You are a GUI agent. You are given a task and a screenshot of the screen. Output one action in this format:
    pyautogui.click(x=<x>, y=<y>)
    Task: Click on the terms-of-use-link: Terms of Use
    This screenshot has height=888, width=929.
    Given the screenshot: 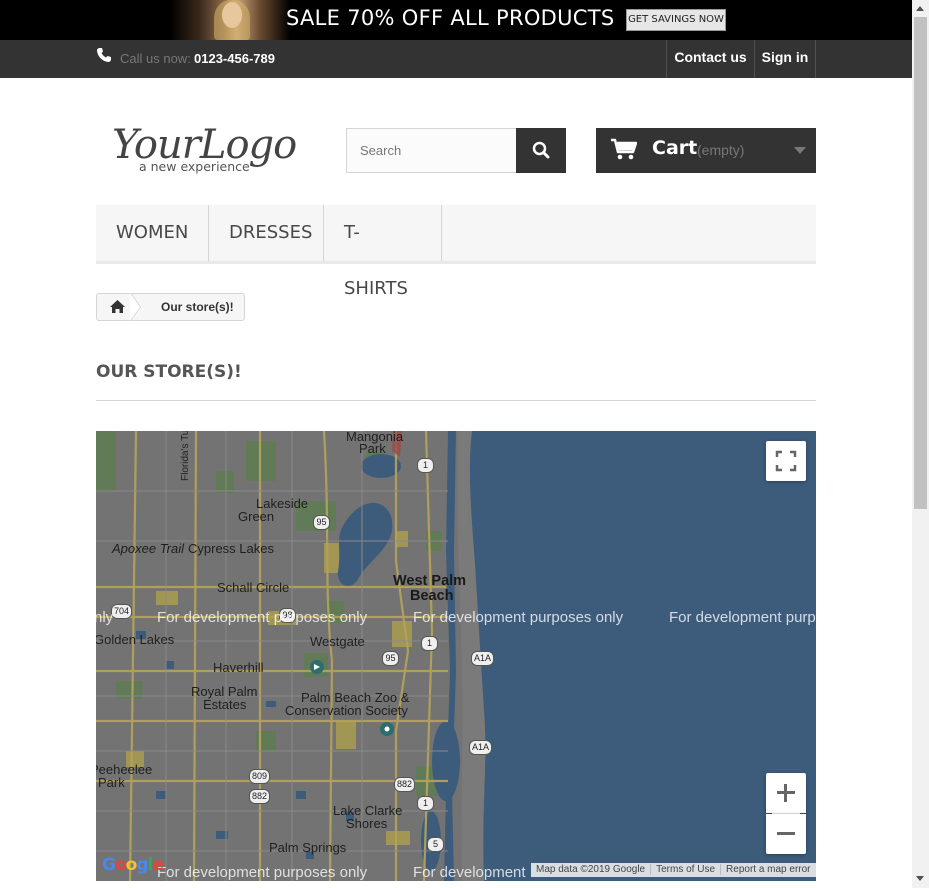 What is the action you would take?
    pyautogui.click(x=686, y=869)
    